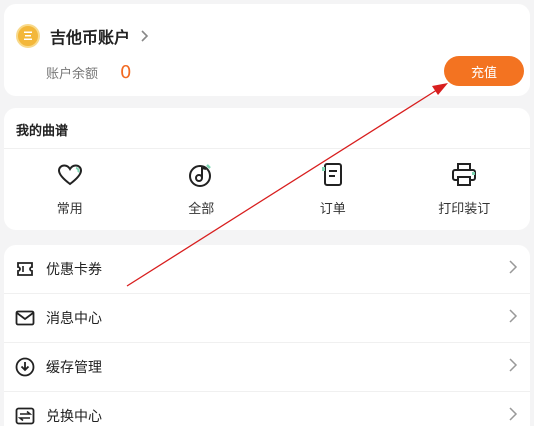 Image resolution: width=534 pixels, height=426 pixels. What do you see at coordinates (74, 319) in the screenshot?
I see `menu-item-label: 消息中心` at bounding box center [74, 319].